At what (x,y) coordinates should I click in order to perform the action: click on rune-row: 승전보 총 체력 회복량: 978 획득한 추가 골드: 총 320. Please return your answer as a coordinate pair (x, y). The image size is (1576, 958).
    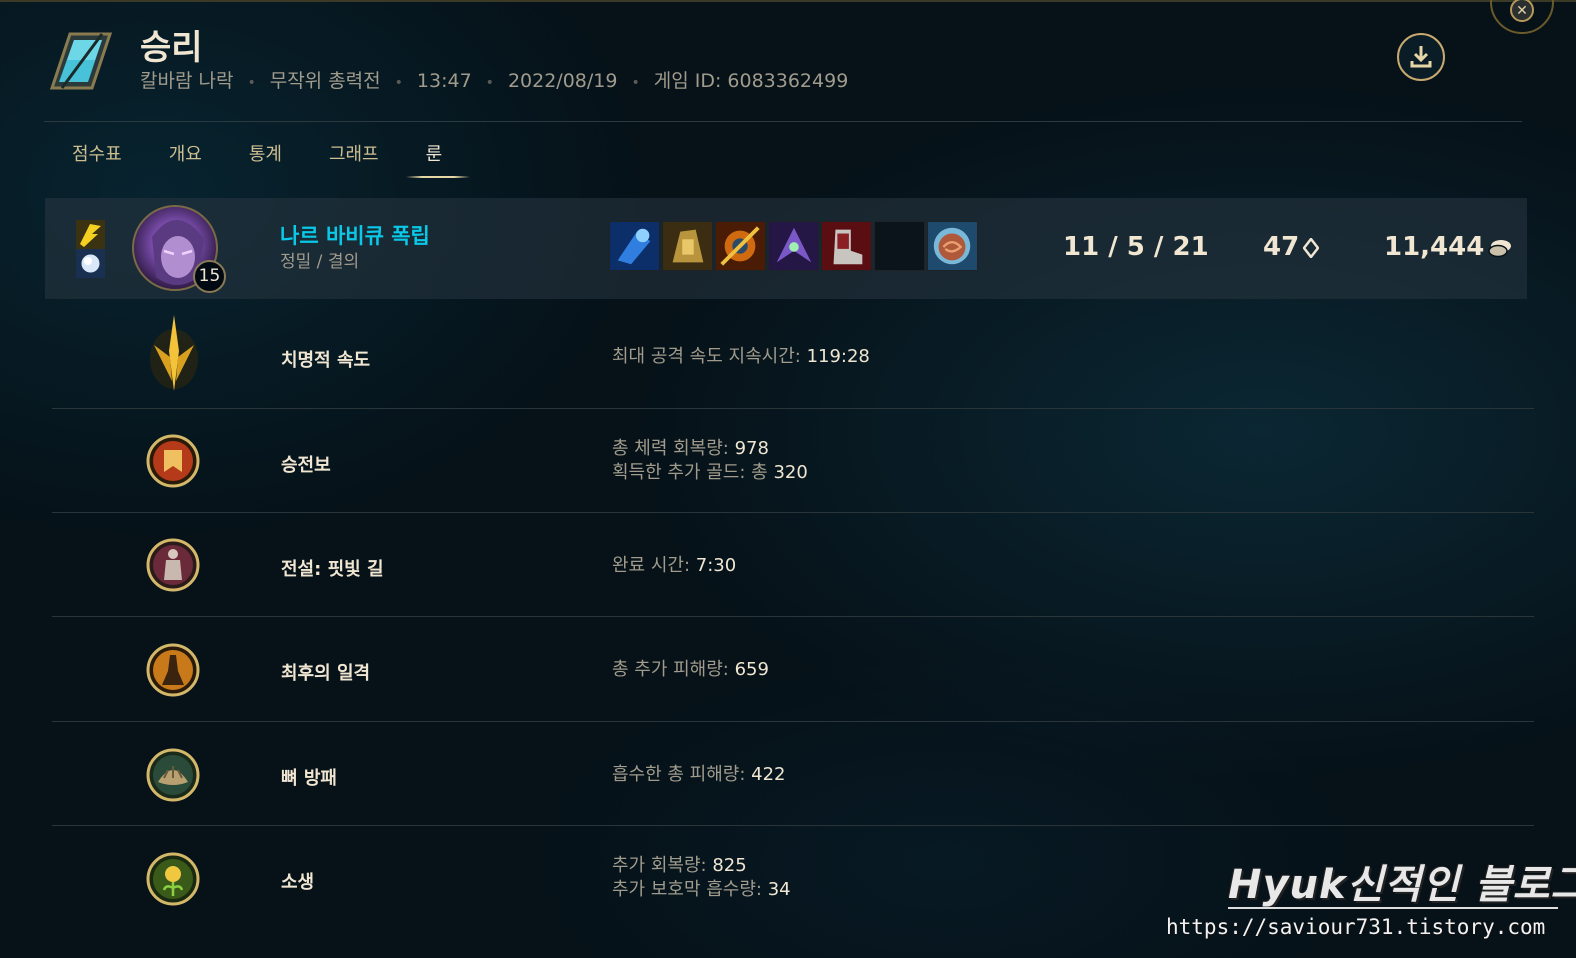
    Looking at the image, I should click on (793, 461).